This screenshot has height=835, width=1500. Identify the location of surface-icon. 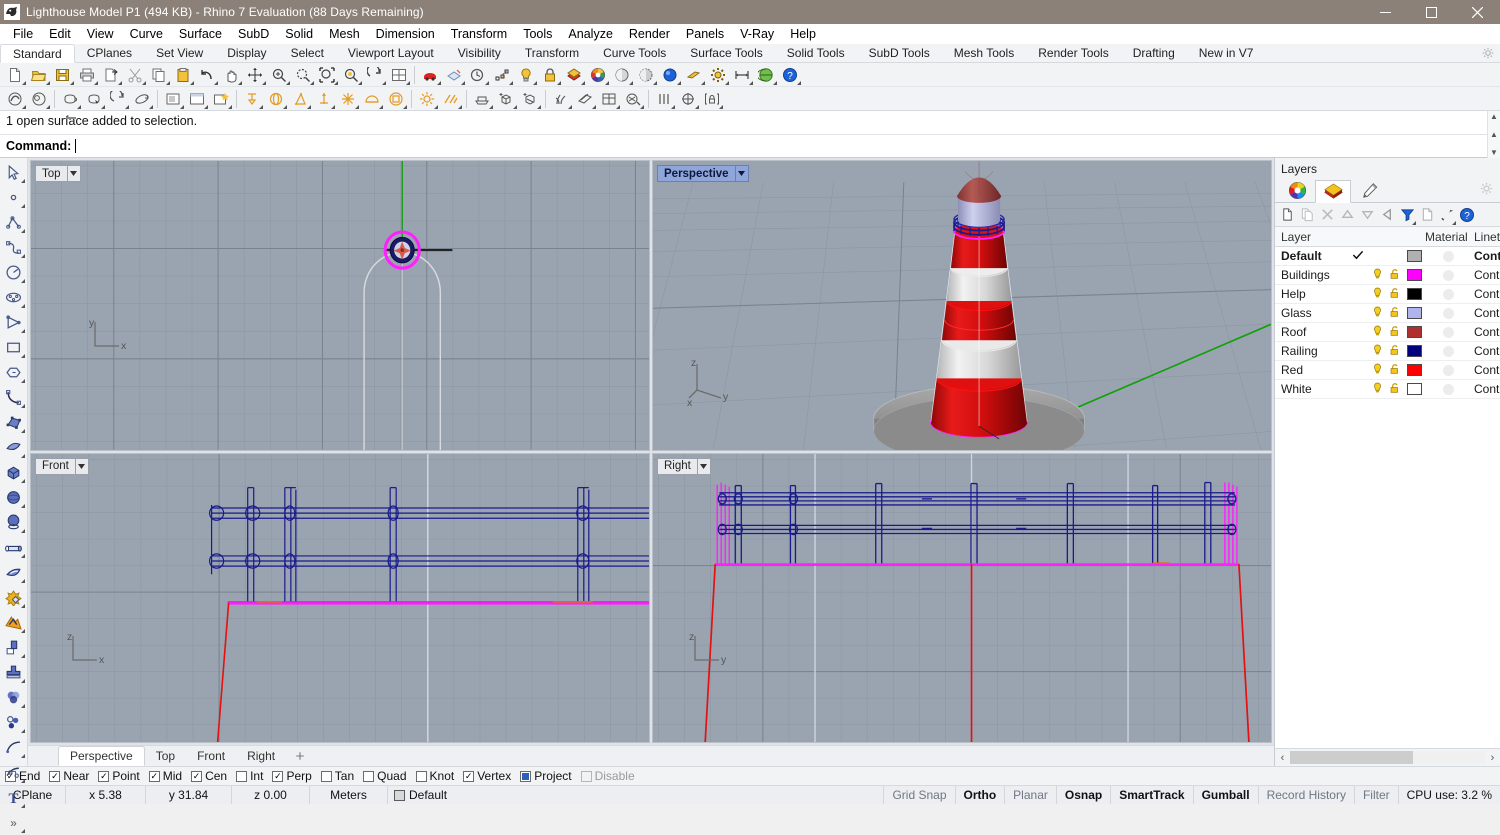
(14, 447).